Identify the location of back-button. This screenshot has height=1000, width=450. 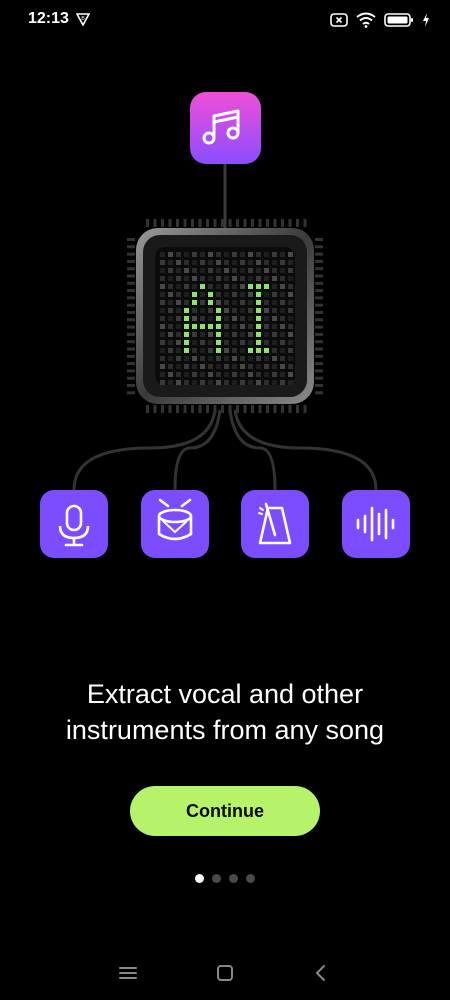
(320, 973).